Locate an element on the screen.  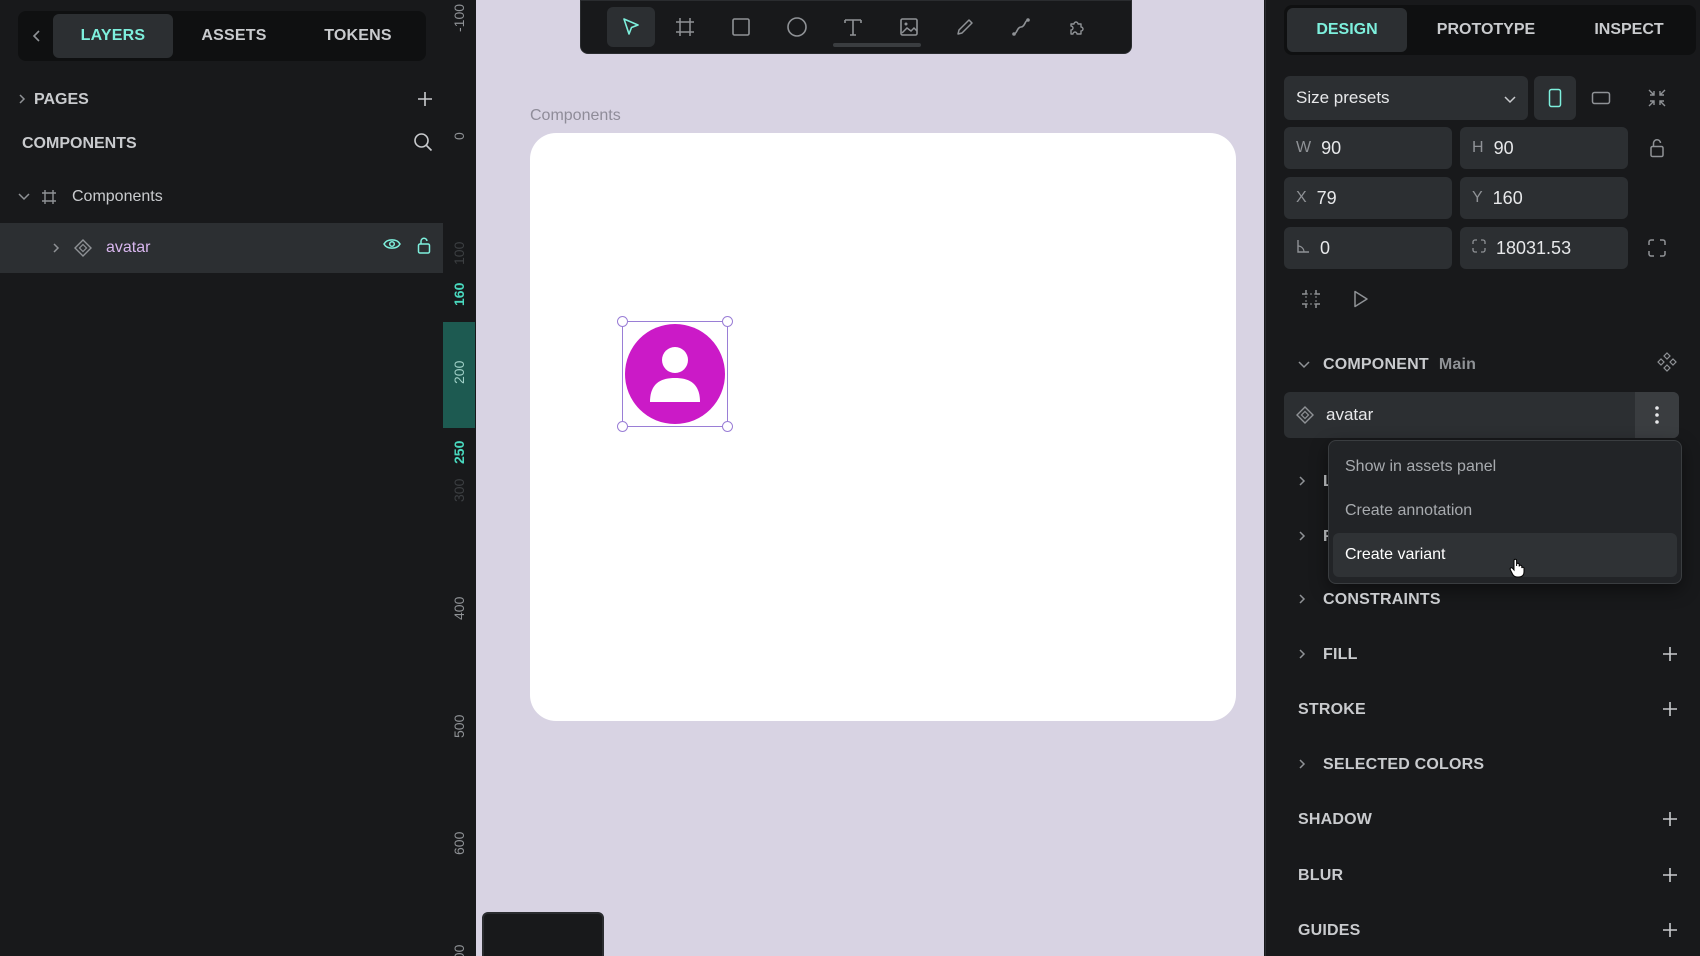
rotation-value: 0 is located at coordinates (1325, 247).